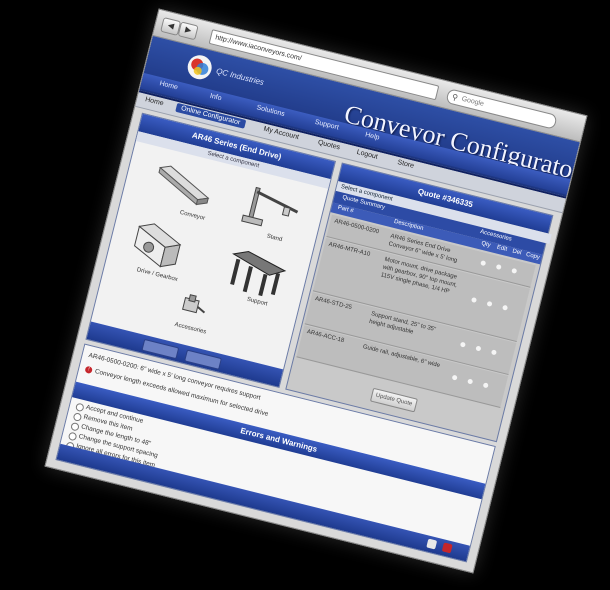 Image resolution: width=610 pixels, height=590 pixels. I want to click on component-label-stand: Stand, so click(274, 238).